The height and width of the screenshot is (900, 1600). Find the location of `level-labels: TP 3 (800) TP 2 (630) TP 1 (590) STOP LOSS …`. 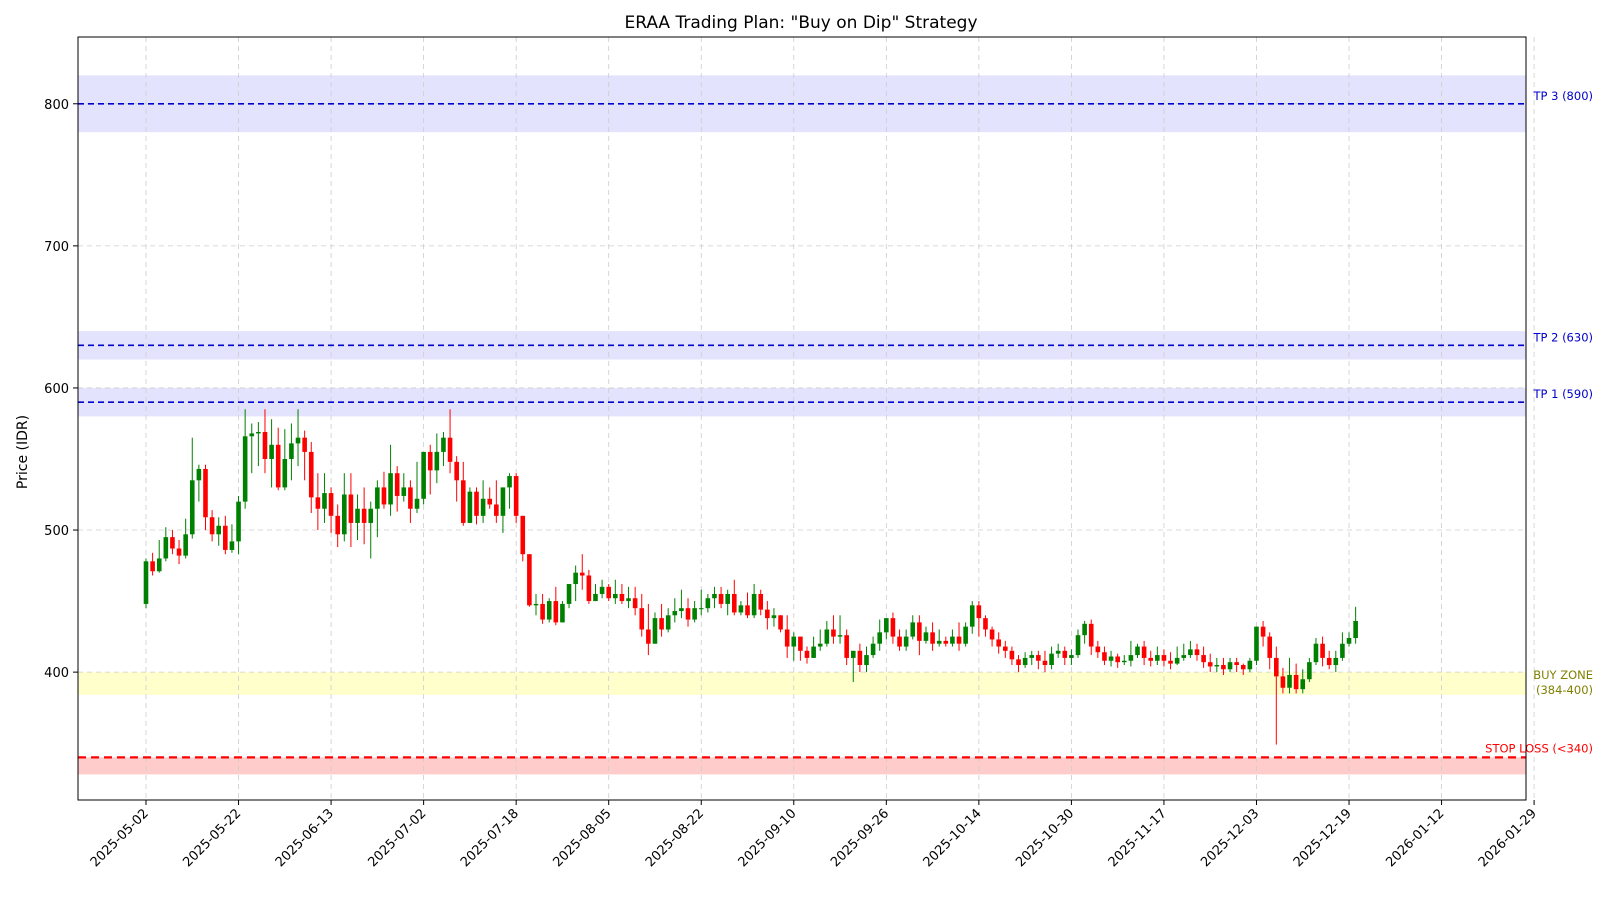

level-labels: TP 3 (800) TP 2 (630) TP 1 (590) STOP LOSS … is located at coordinates (1539, 422).